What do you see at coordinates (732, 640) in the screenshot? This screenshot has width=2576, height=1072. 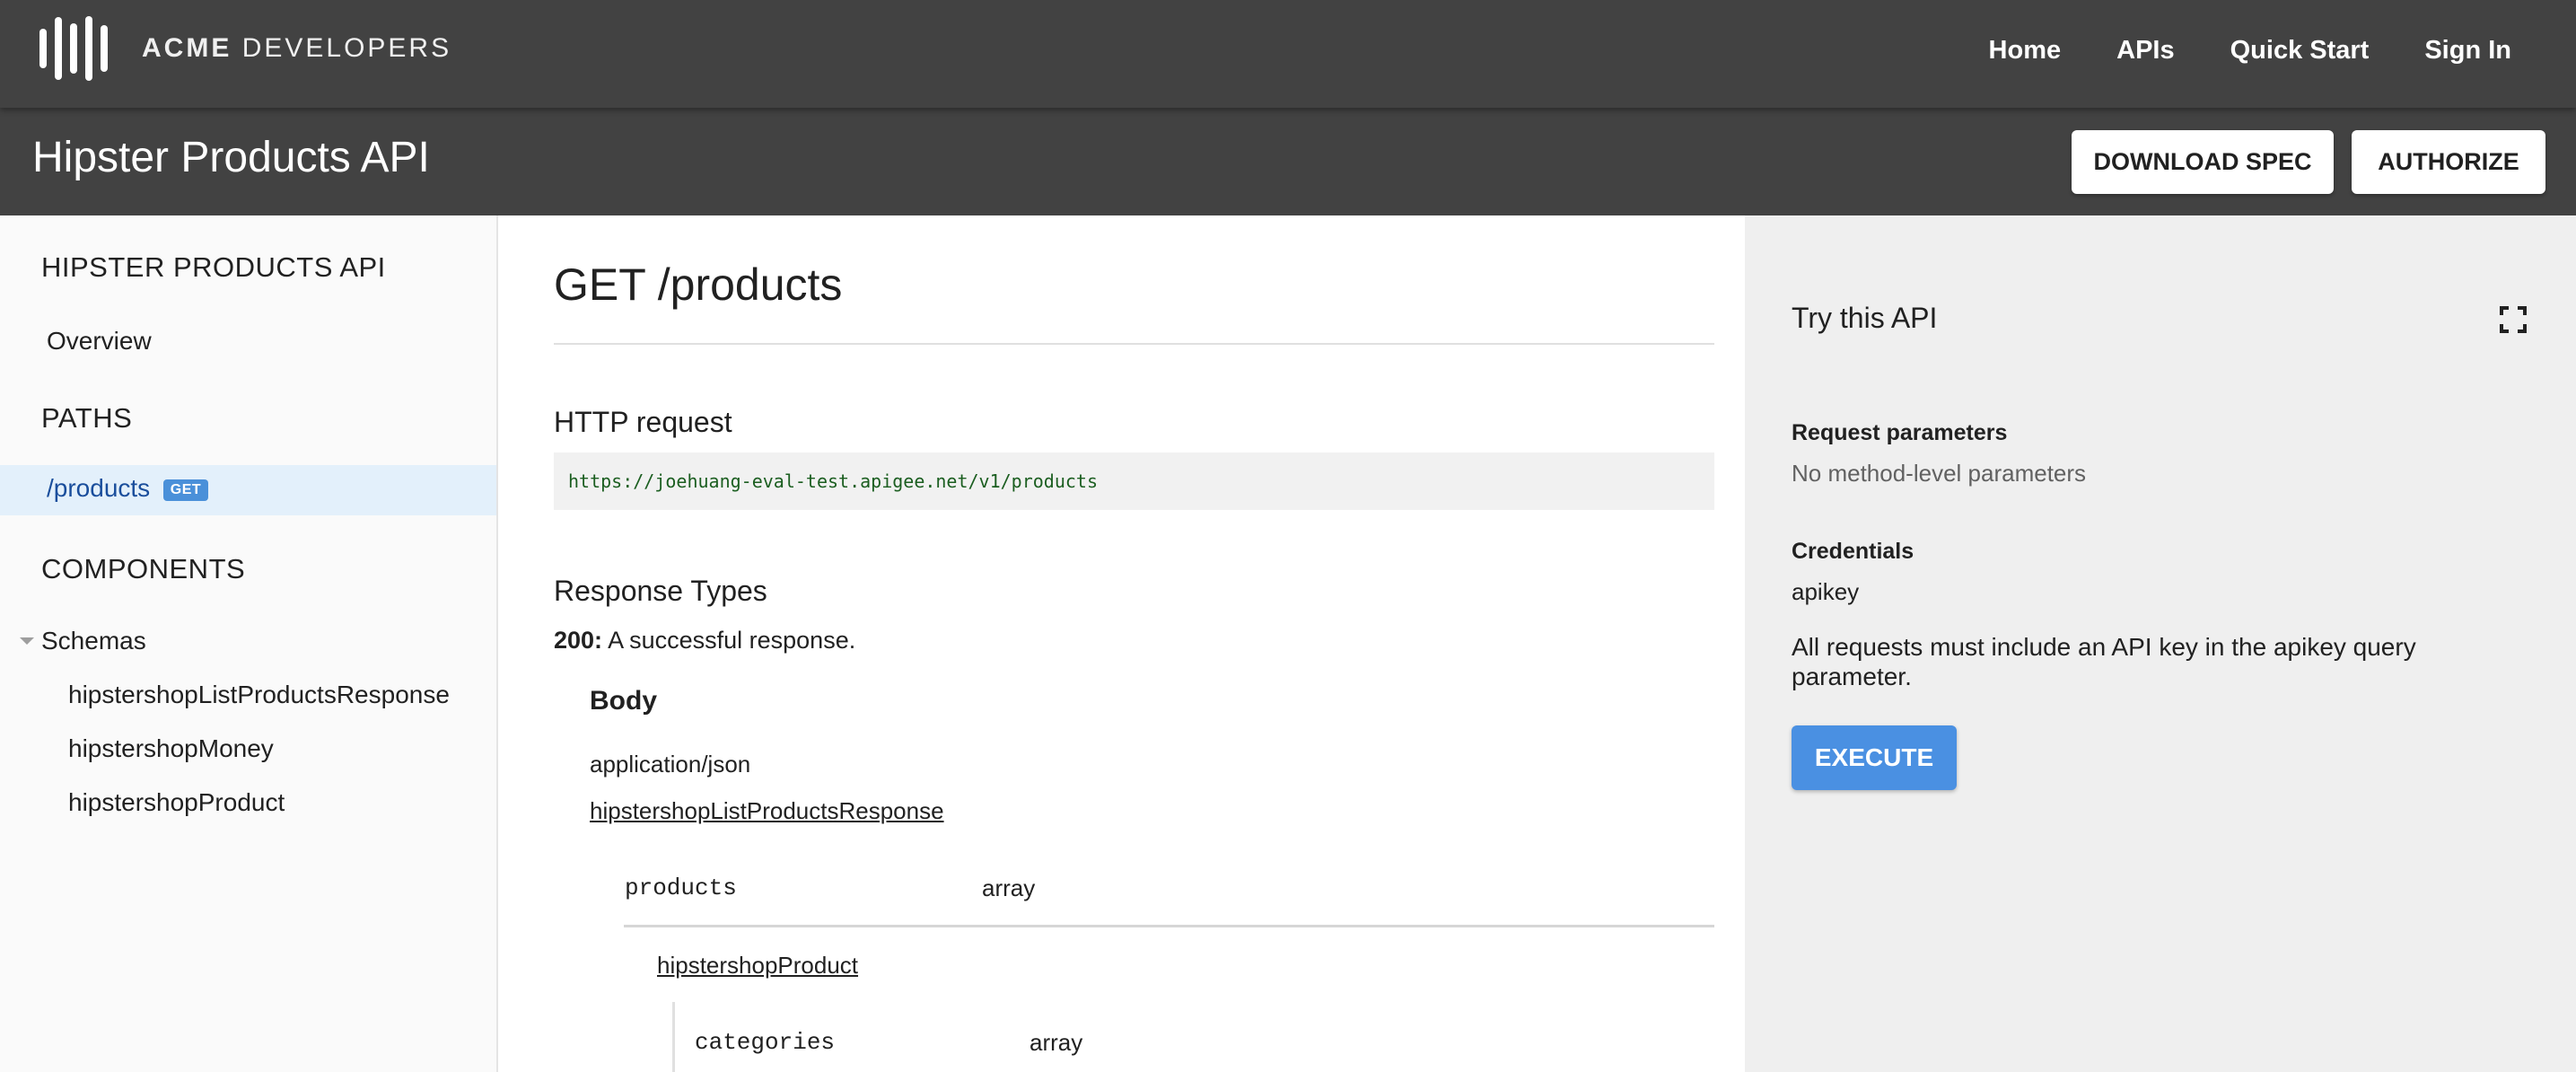 I see `status-description: A successful response.` at bounding box center [732, 640].